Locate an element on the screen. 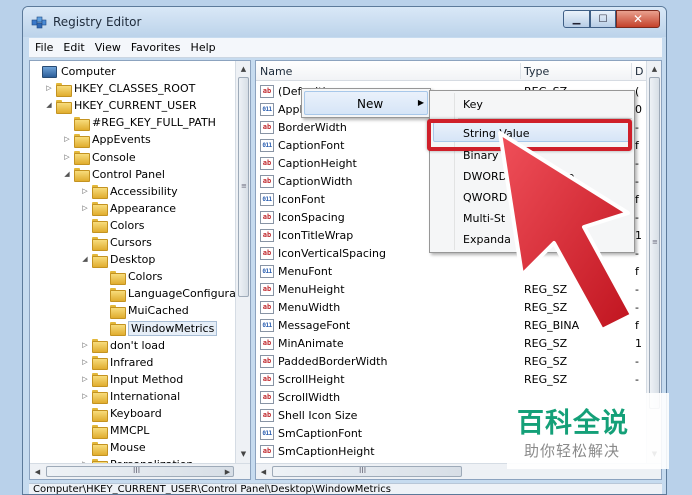 Image resolution: width=692 pixels, height=495 pixels. value-data: 0 is located at coordinates (638, 109).